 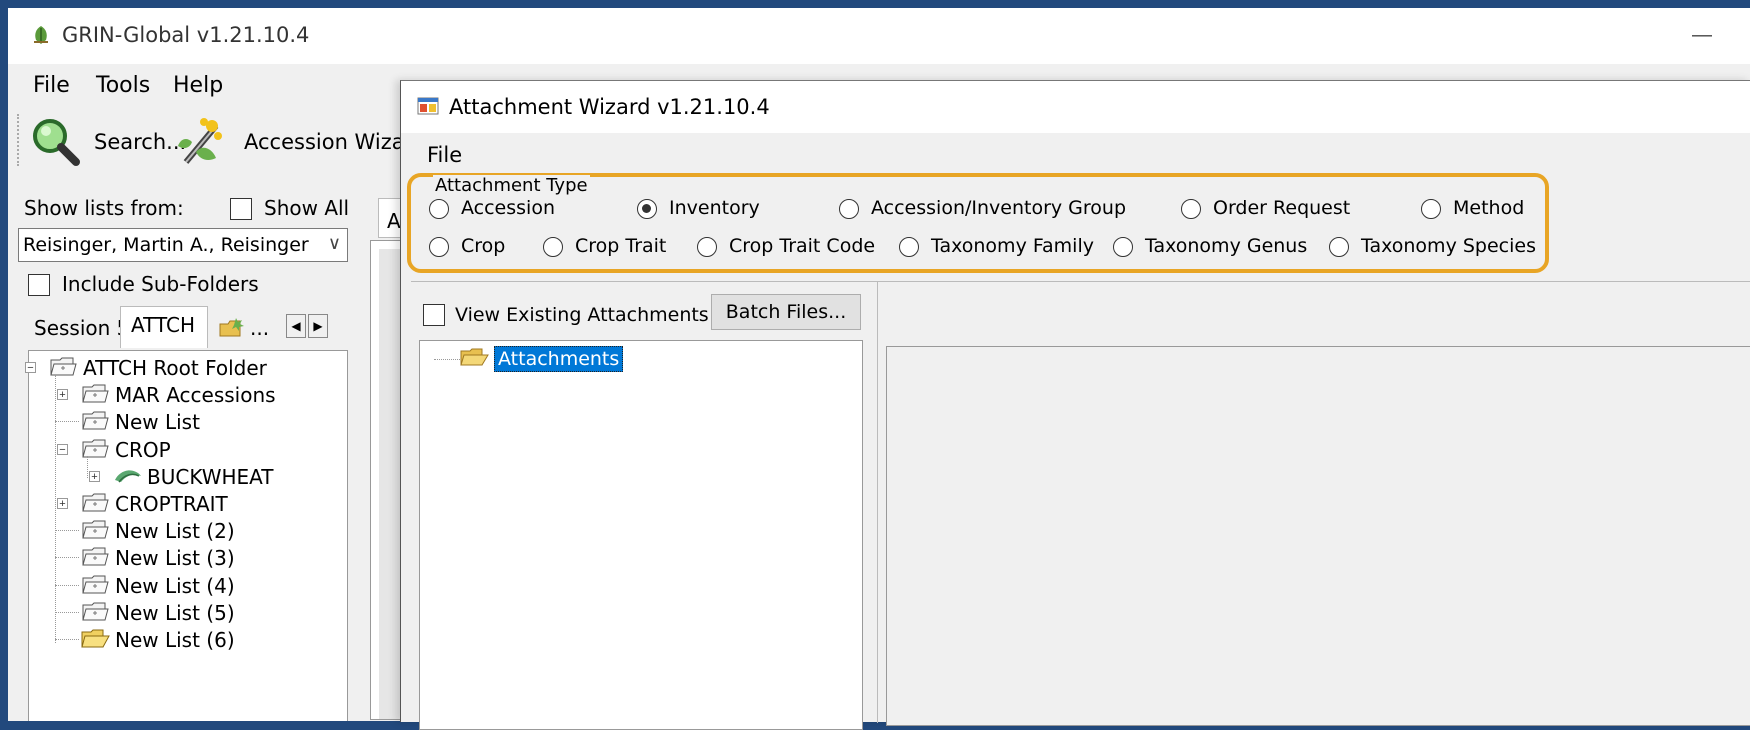 I want to click on show-lists-from-label: Show lists from:, so click(x=104, y=208).